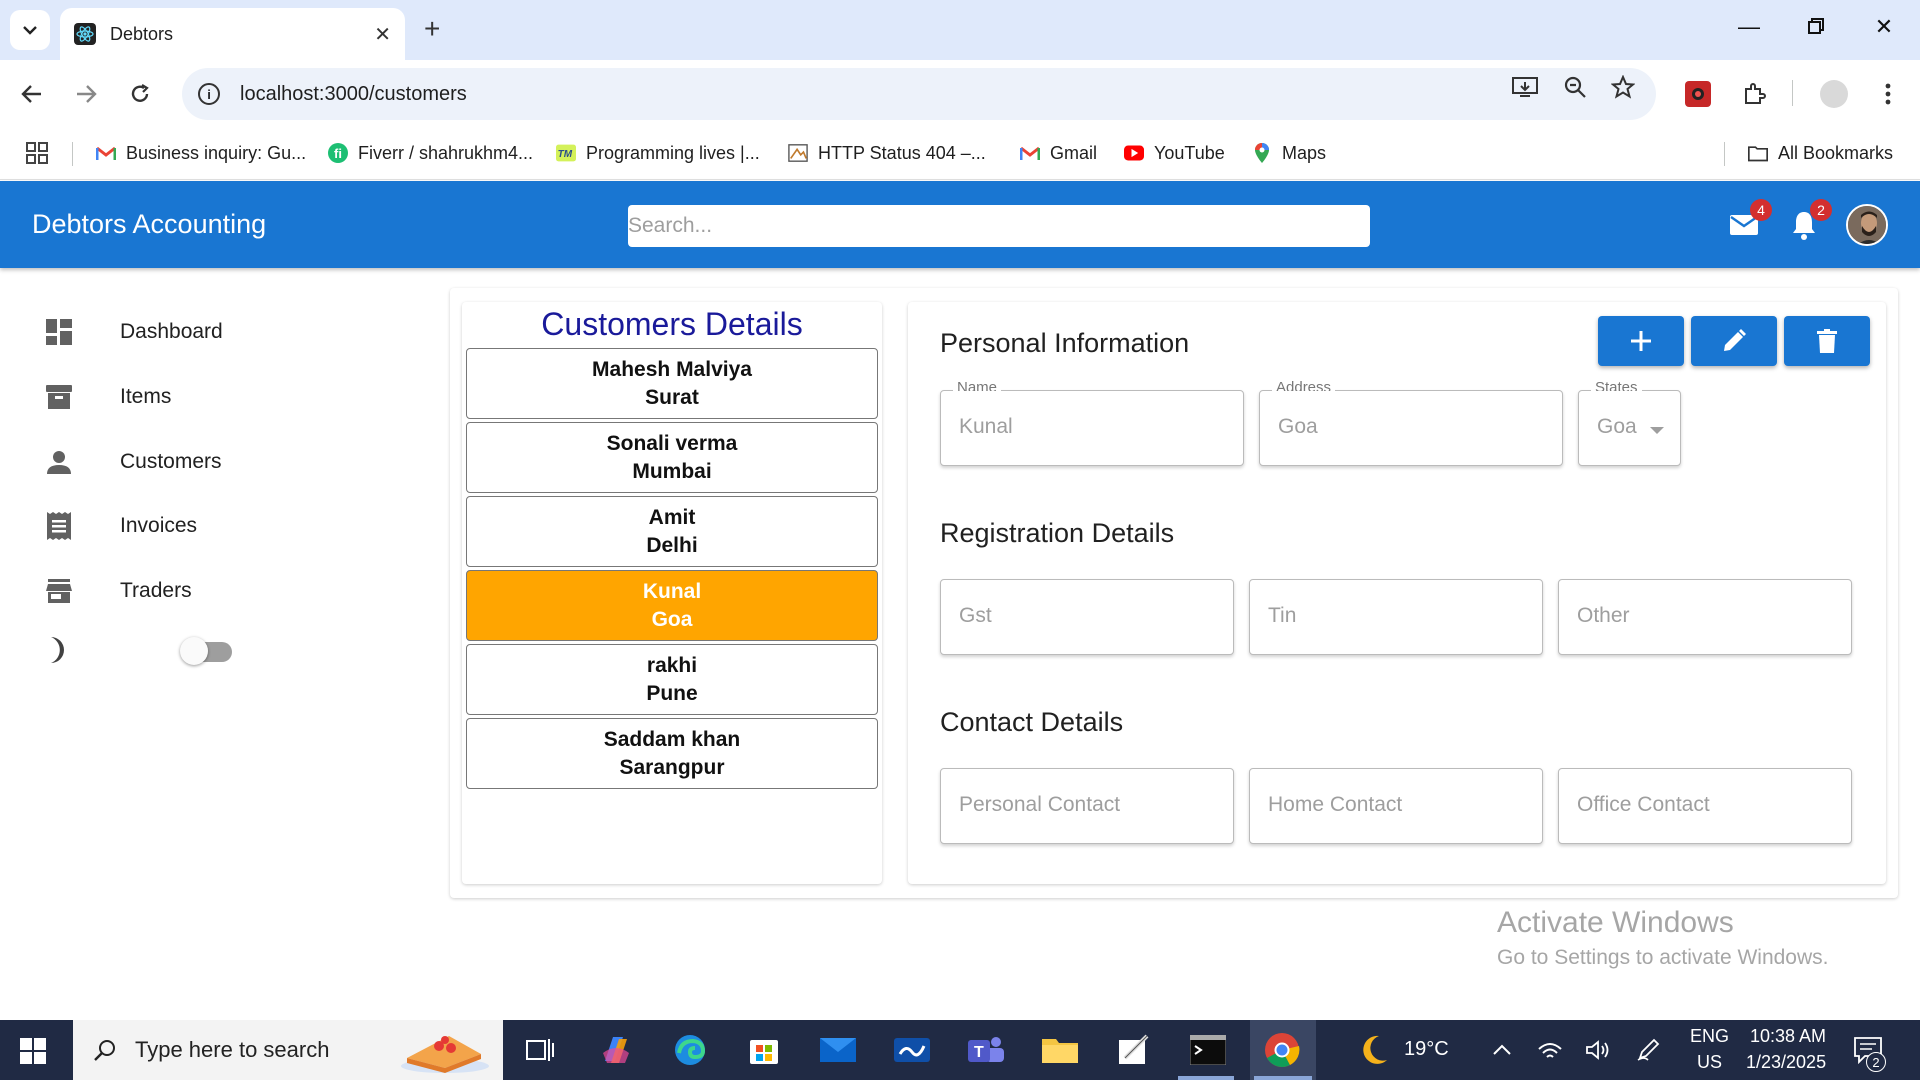 The image size is (1920, 1080). I want to click on customer-name: Saddam khan, so click(672, 739).